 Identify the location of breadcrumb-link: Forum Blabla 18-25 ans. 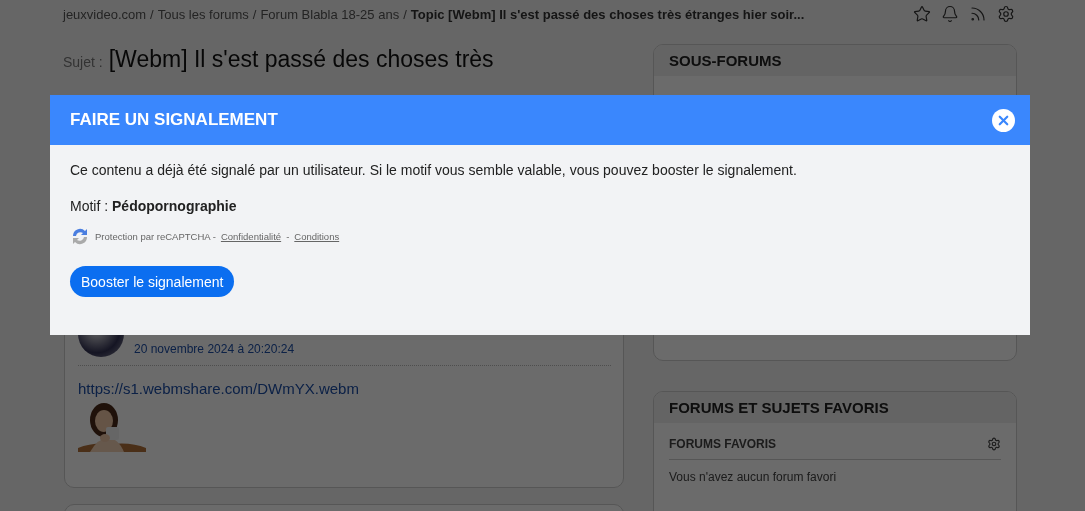
(330, 14).